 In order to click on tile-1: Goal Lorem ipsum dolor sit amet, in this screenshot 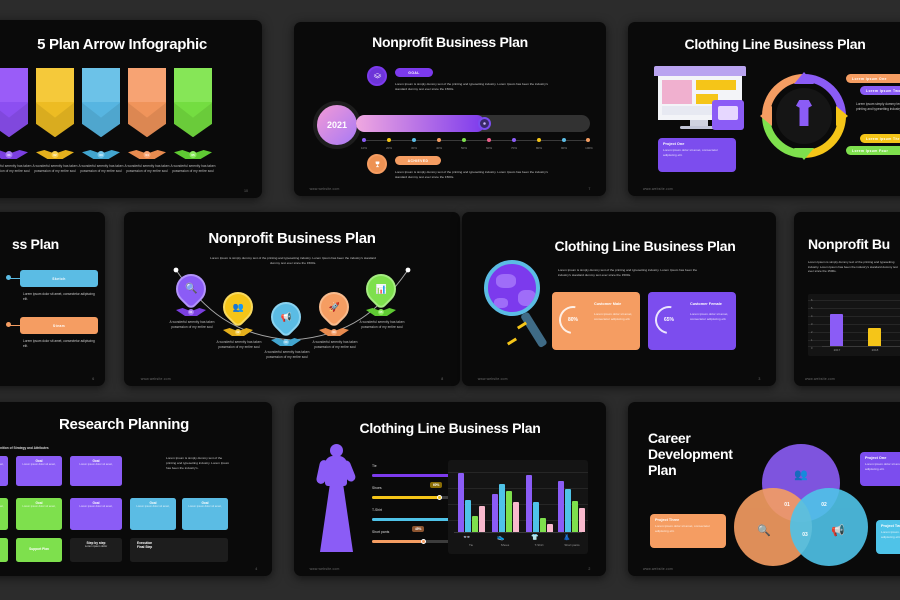, I will do `click(4, 471)`.